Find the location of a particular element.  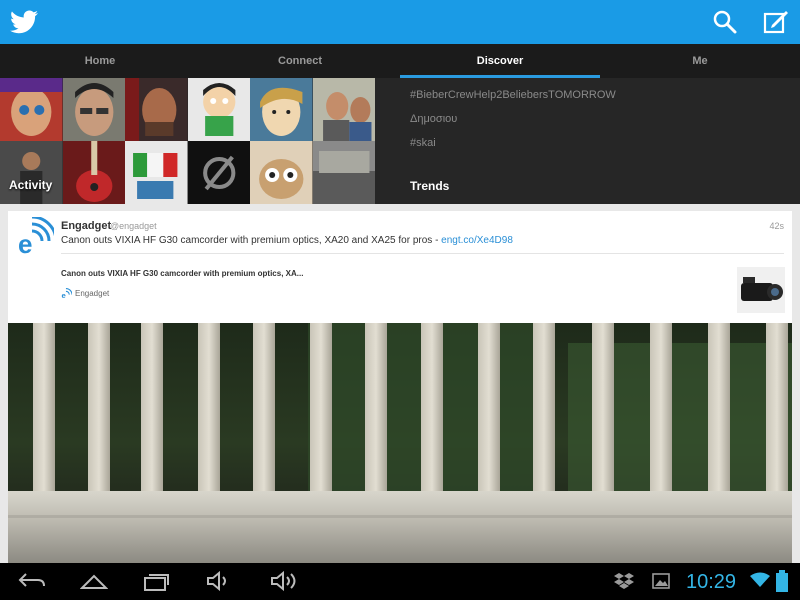

trend-item: Δημοσιου is located at coordinates (433, 119).